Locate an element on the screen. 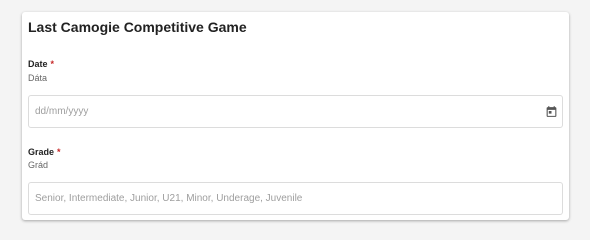 Image resolution: width=590 pixels, height=240 pixels. date-input is located at coordinates (295, 111).